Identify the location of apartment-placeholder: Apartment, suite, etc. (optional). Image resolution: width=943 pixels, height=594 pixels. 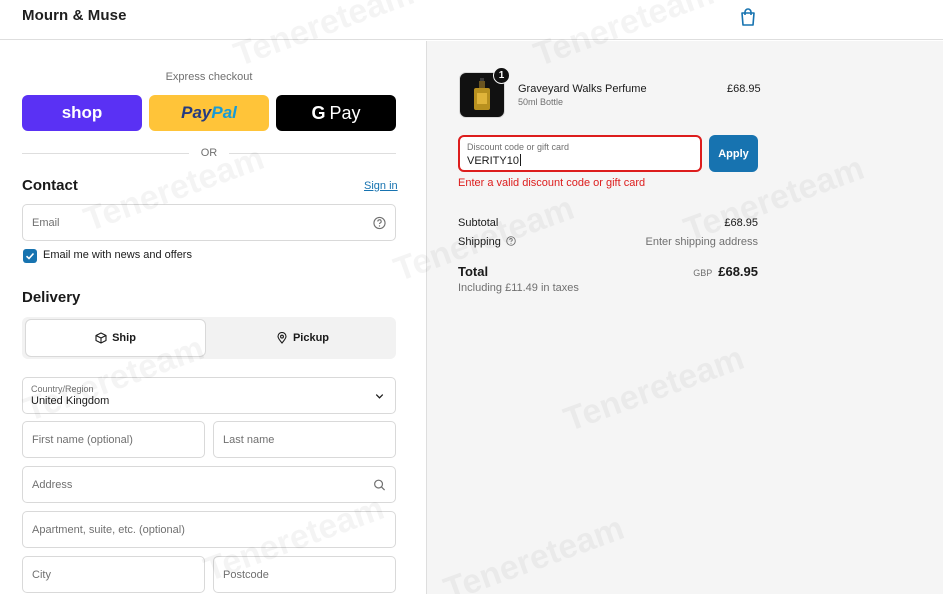
(108, 530).